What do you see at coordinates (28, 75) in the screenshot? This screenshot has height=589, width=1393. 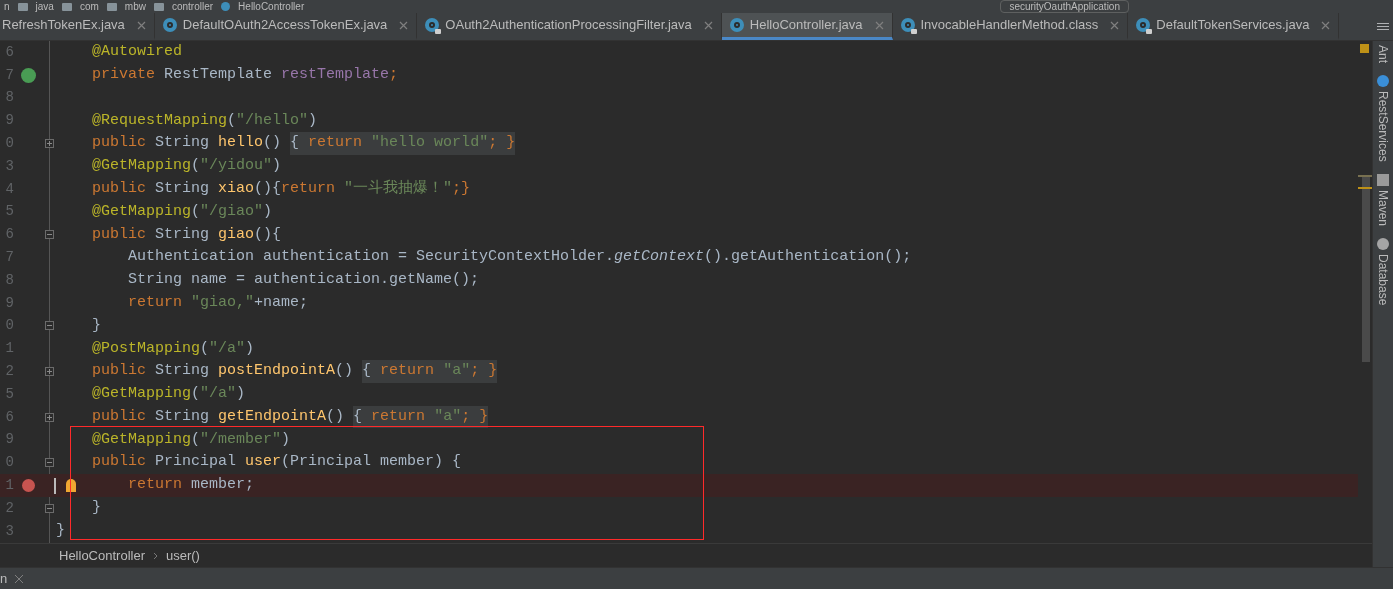 I see `bean-icon` at bounding box center [28, 75].